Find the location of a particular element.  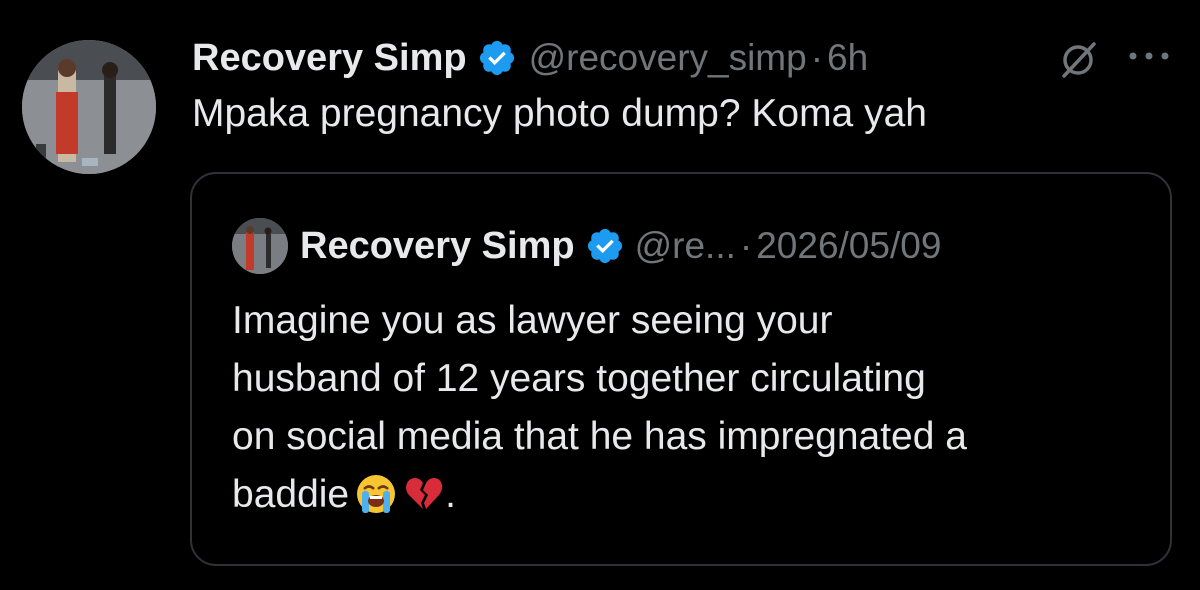

tweet-header: Recovery Simp @recovery_simp · 6h is located at coordinates (530, 58).